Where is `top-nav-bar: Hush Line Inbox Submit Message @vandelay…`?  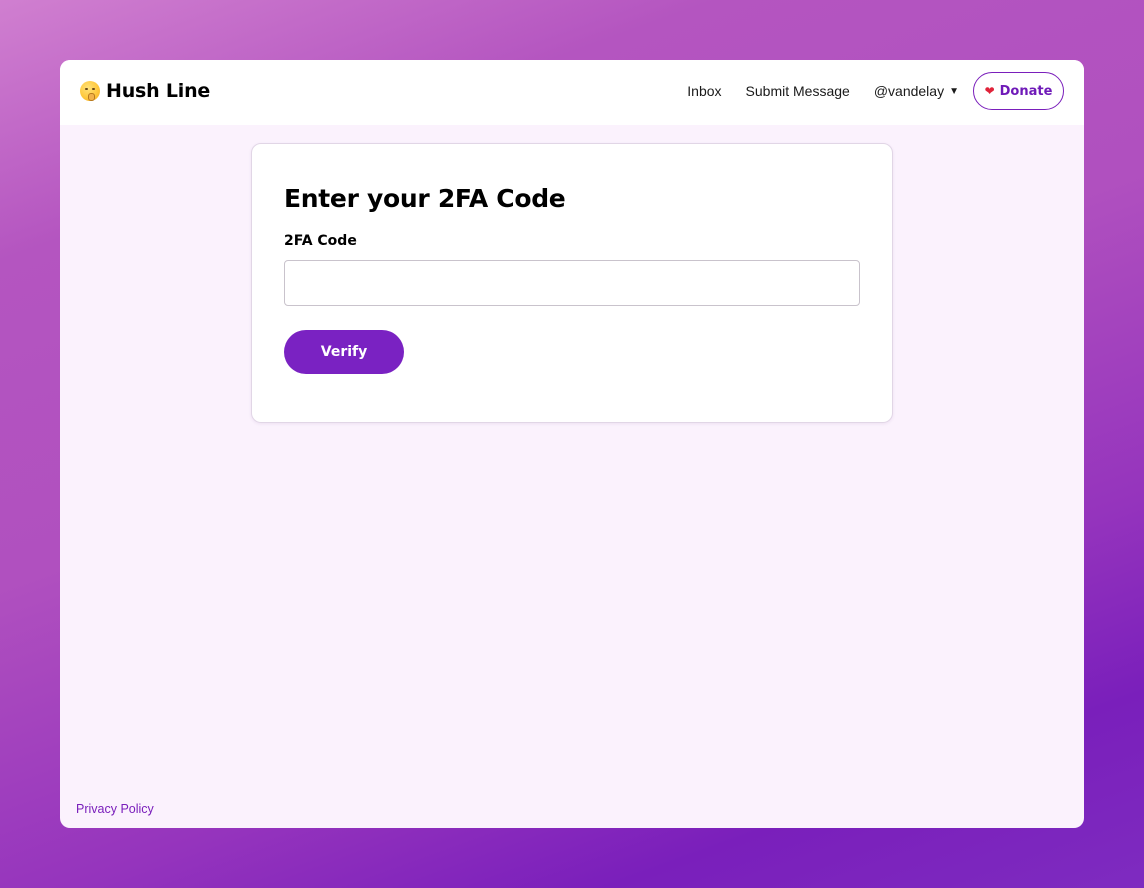
top-nav-bar: Hush Line Inbox Submit Message @vandelay… is located at coordinates (572, 92).